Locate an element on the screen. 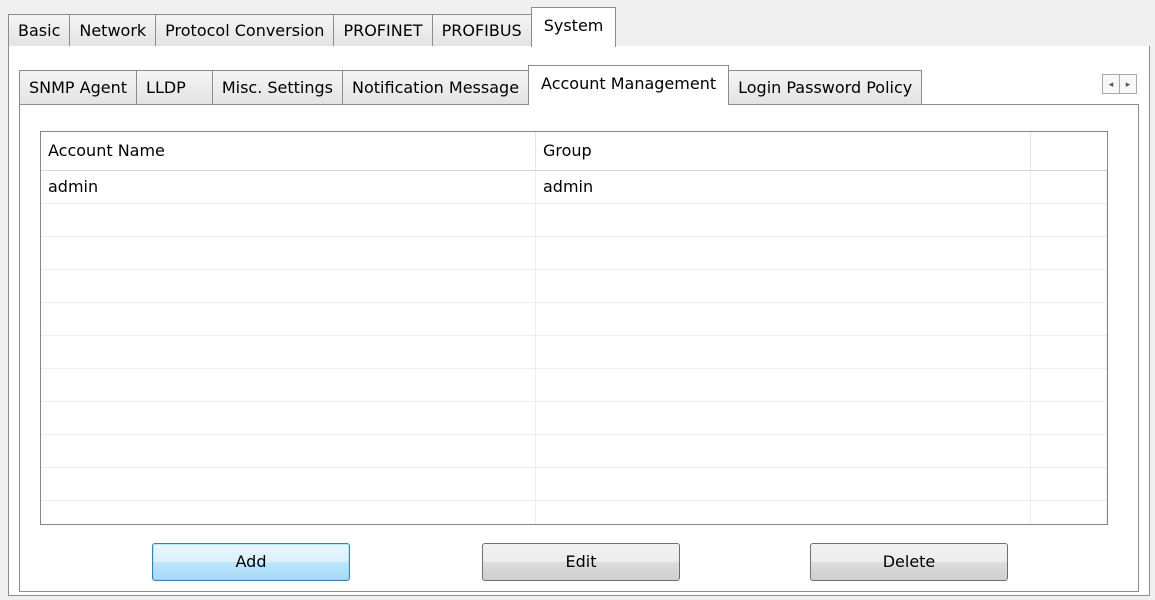 The image size is (1155, 600). table-row: admin admin is located at coordinates (574, 187).